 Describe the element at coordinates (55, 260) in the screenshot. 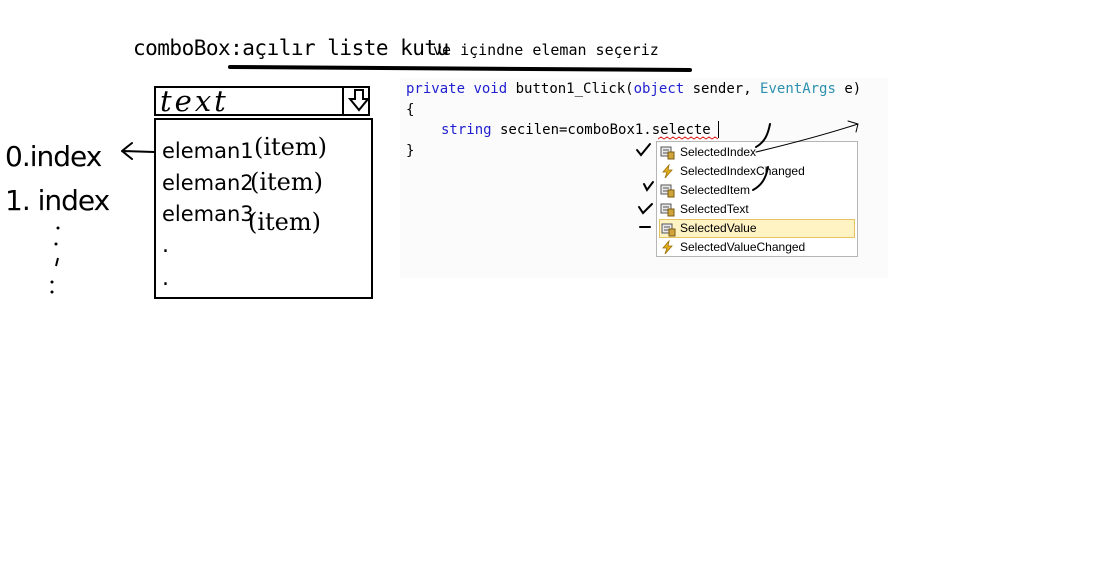

I see `index-continuation-dots` at that location.